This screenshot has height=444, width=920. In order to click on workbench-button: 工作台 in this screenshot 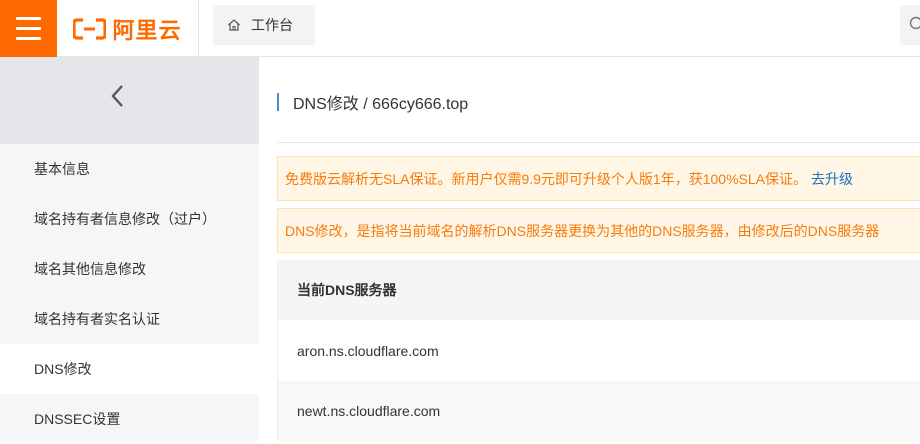, I will do `click(264, 25)`.